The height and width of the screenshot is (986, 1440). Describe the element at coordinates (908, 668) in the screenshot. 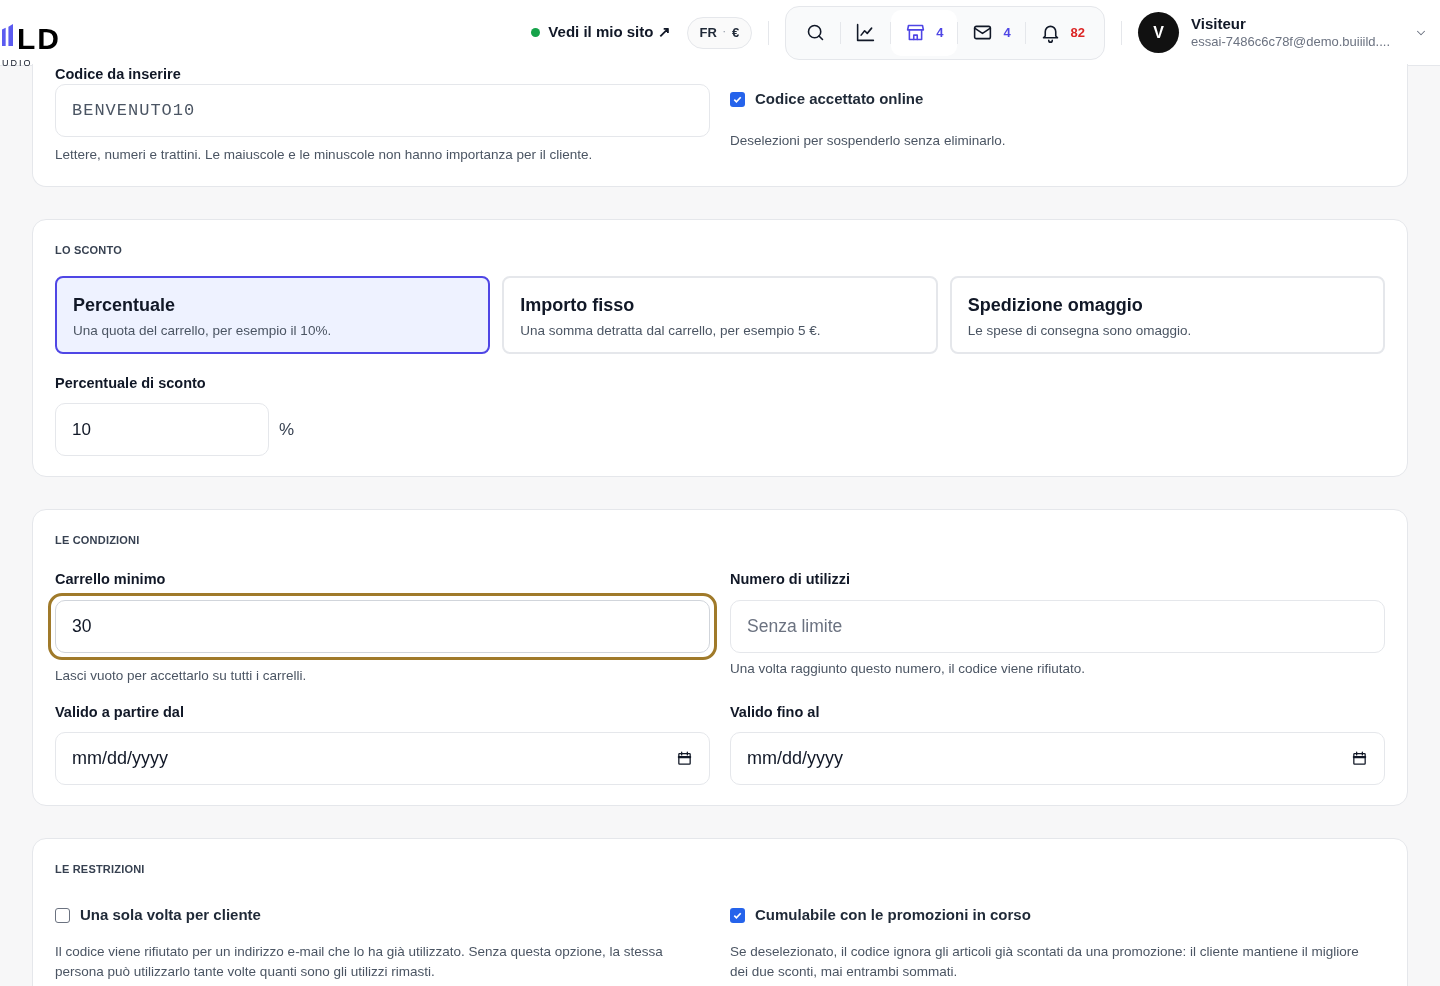

I see `hint-text: Una volta raggiunto questo numero, il codice viene rifiutato.` at that location.